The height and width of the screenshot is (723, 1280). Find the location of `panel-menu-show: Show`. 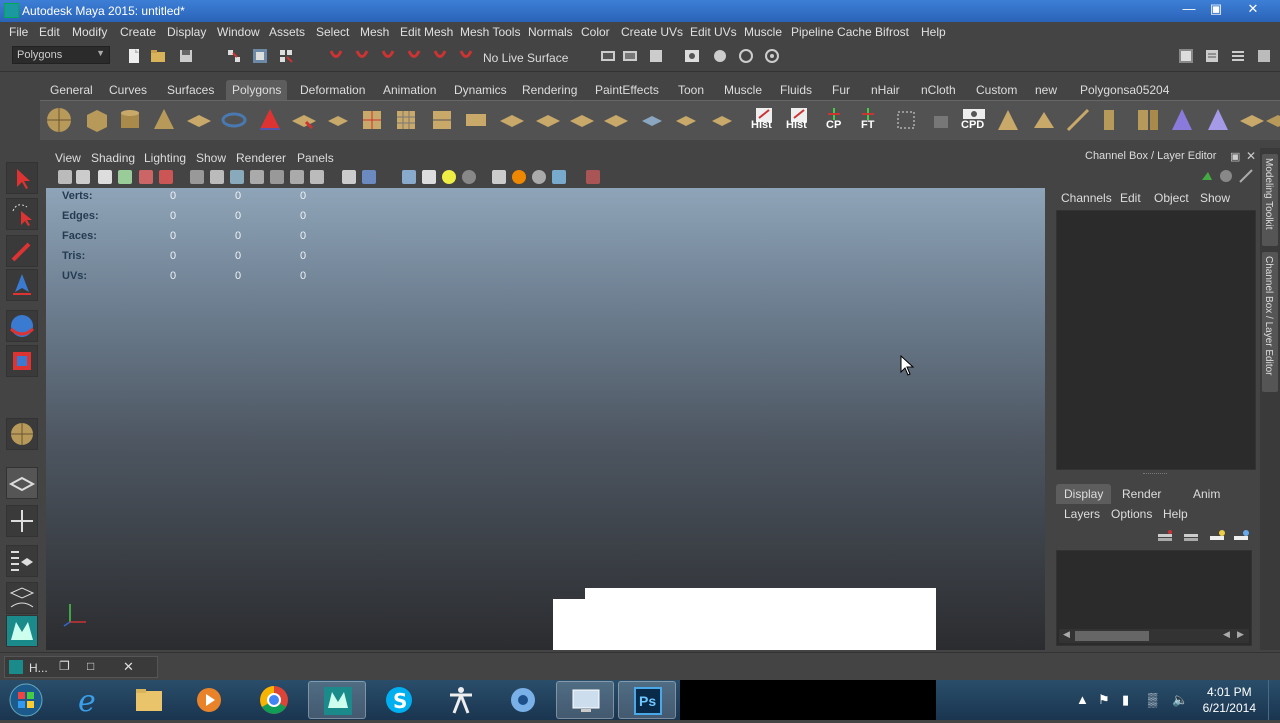

panel-menu-show: Show is located at coordinates (211, 158).